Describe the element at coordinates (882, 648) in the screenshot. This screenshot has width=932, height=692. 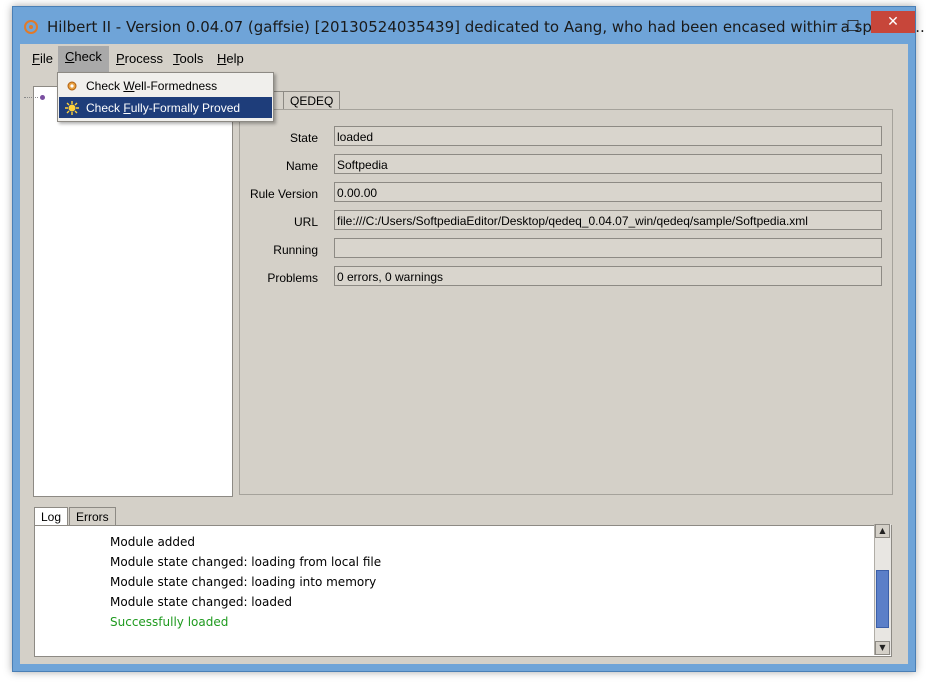
I see `scroll-down-icon: ▼` at that location.